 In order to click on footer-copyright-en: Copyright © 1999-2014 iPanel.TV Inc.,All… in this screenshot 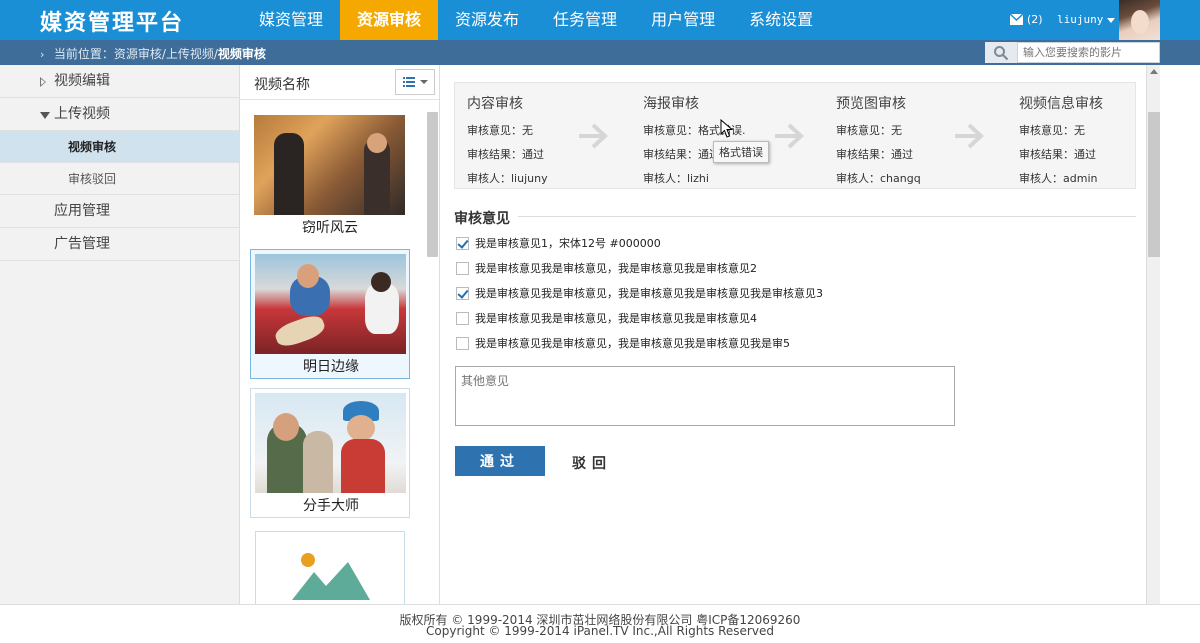, I will do `click(600, 631)`.